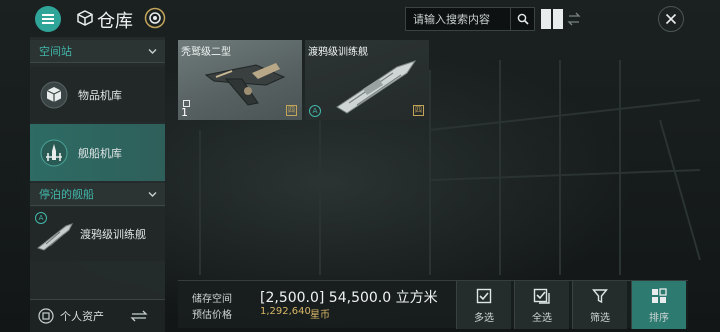 This screenshot has width=720, height=332. What do you see at coordinates (541, 296) in the screenshot?
I see `select-all-icon` at bounding box center [541, 296].